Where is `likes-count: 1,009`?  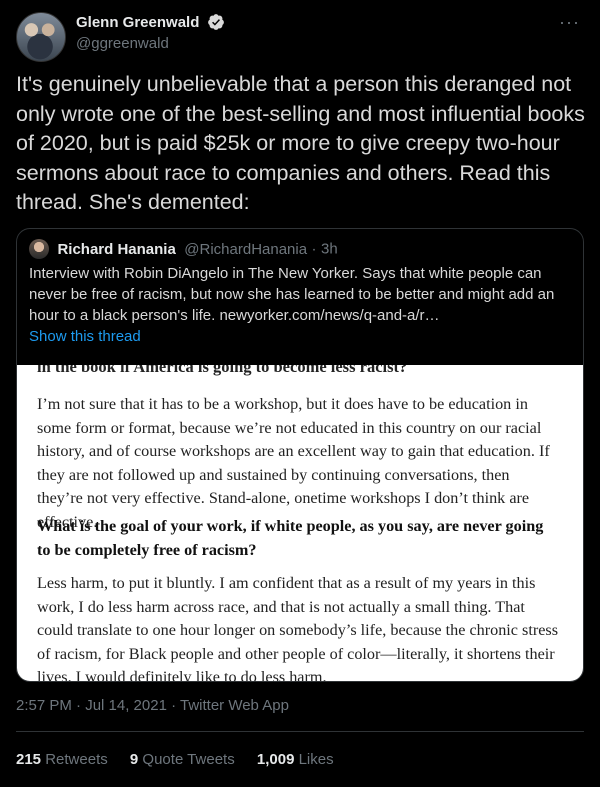 likes-count: 1,009 is located at coordinates (275, 759).